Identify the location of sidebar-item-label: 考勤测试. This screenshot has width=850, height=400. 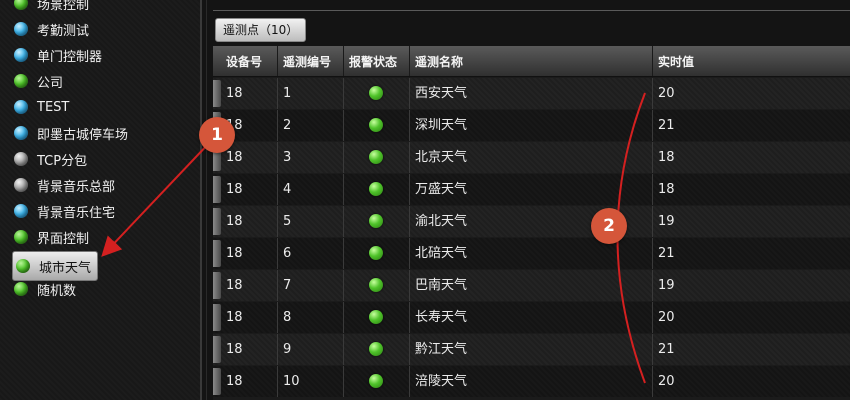
(63, 31).